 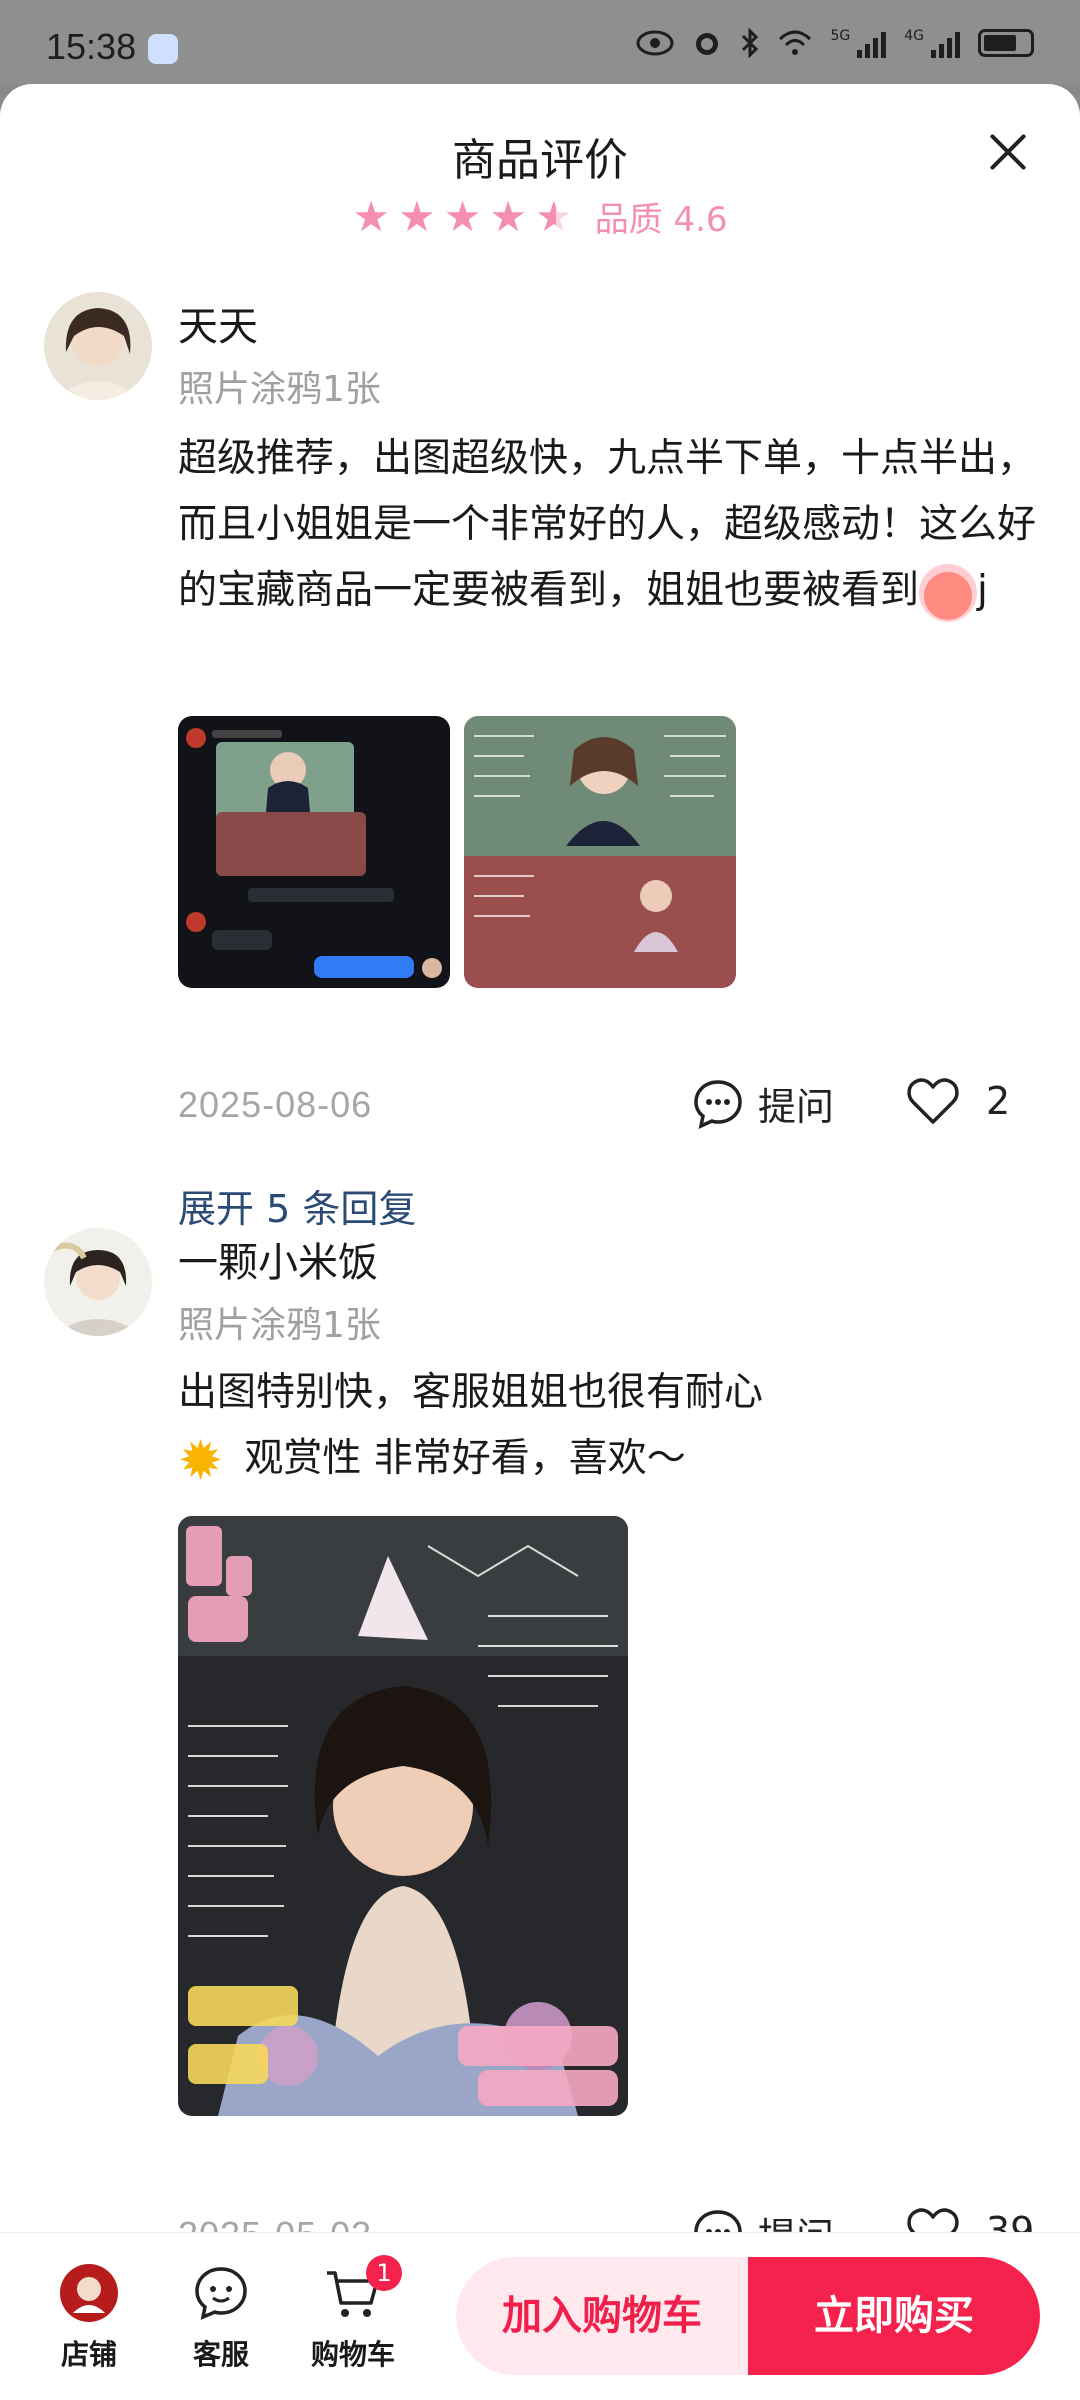 What do you see at coordinates (353, 2314) in the screenshot?
I see `cart-button: 1 购物车` at bounding box center [353, 2314].